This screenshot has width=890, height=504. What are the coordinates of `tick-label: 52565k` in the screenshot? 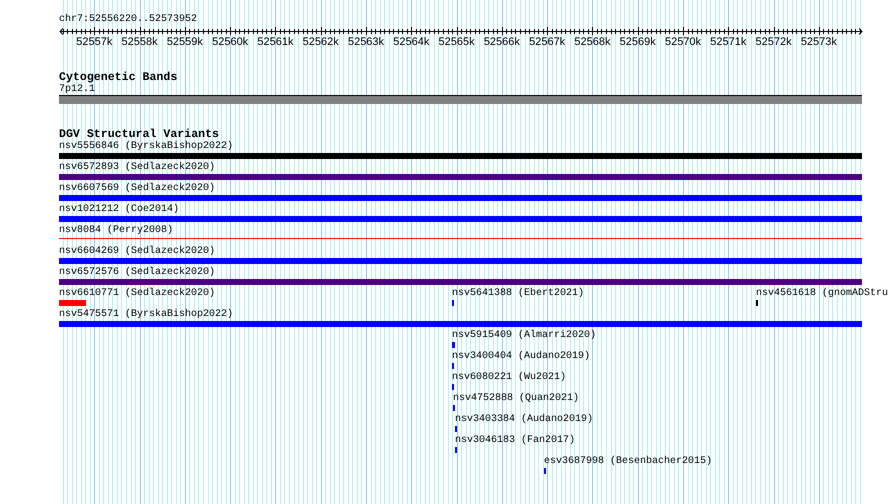 It's located at (456, 42).